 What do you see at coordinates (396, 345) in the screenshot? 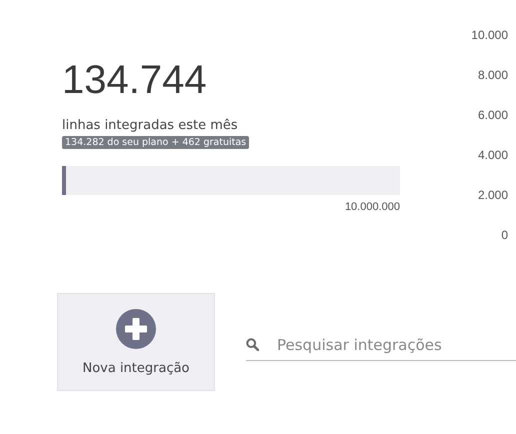
I see `search-field: Pesquisar integrações` at bounding box center [396, 345].